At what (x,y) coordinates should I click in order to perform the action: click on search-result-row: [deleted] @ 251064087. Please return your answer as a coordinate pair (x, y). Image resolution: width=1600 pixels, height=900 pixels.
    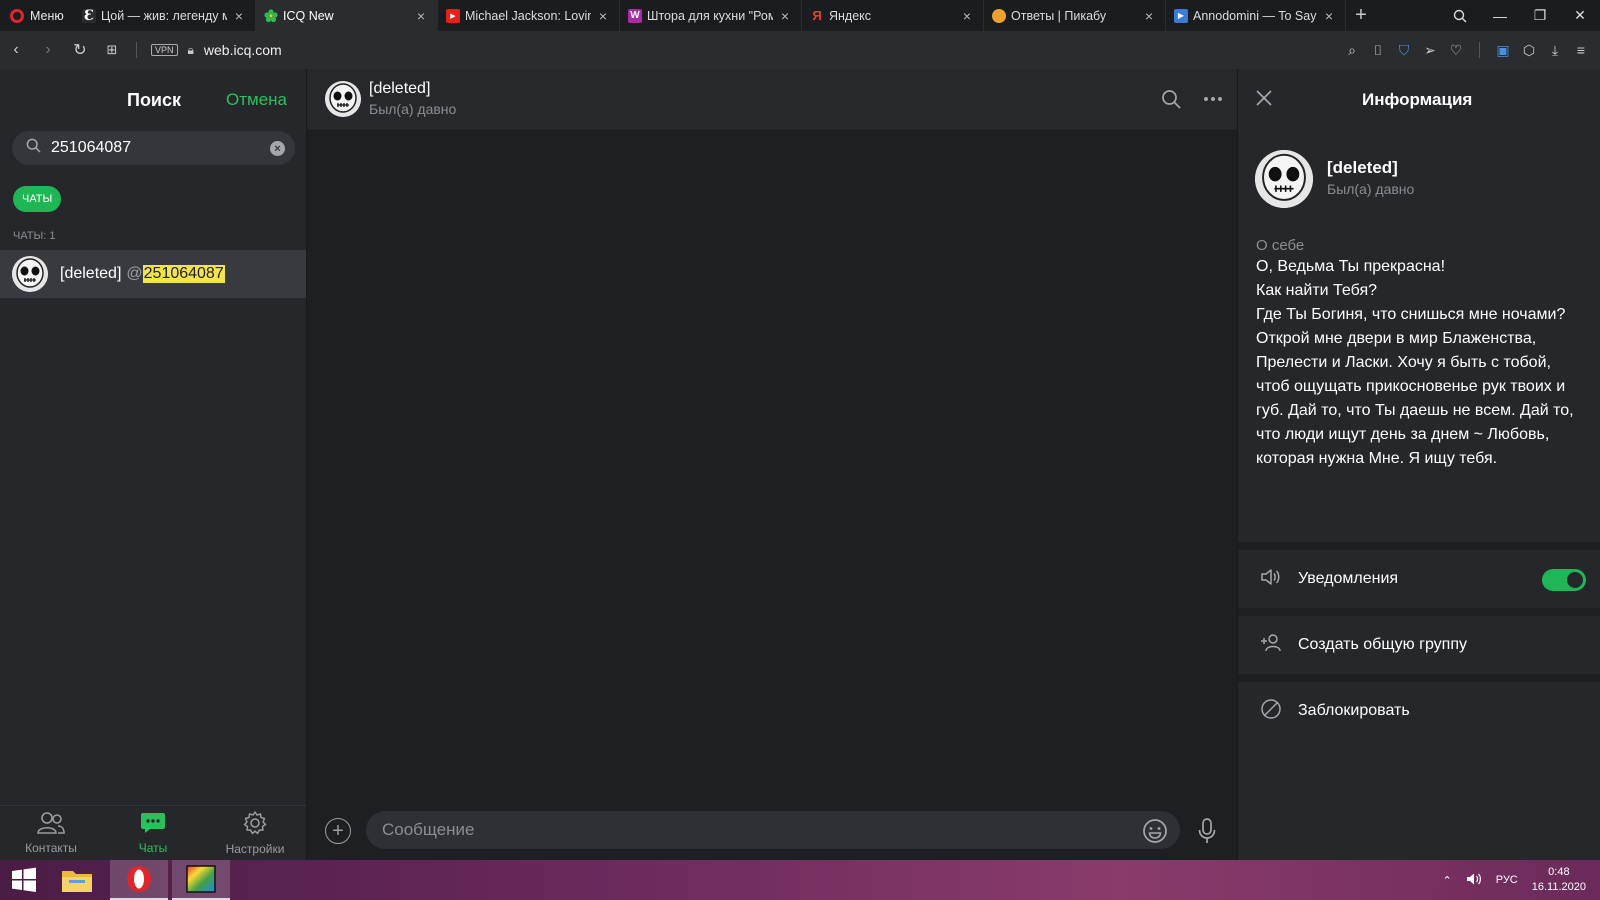
    Looking at the image, I should click on (153, 274).